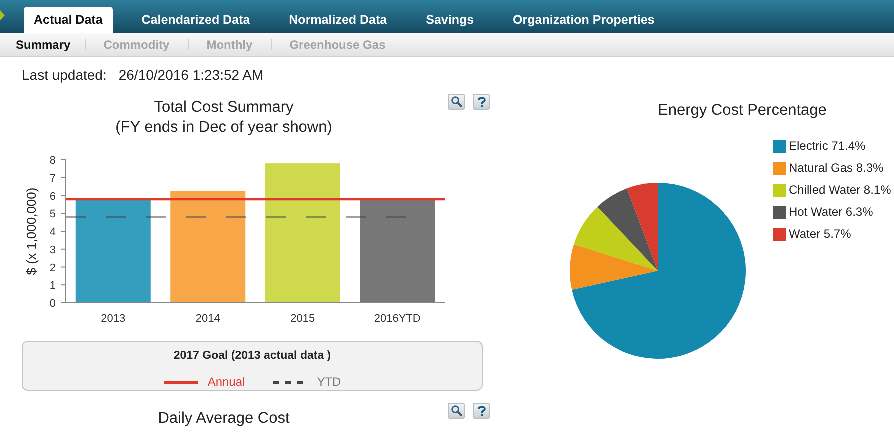  I want to click on tab: Organization Properties, so click(584, 20).